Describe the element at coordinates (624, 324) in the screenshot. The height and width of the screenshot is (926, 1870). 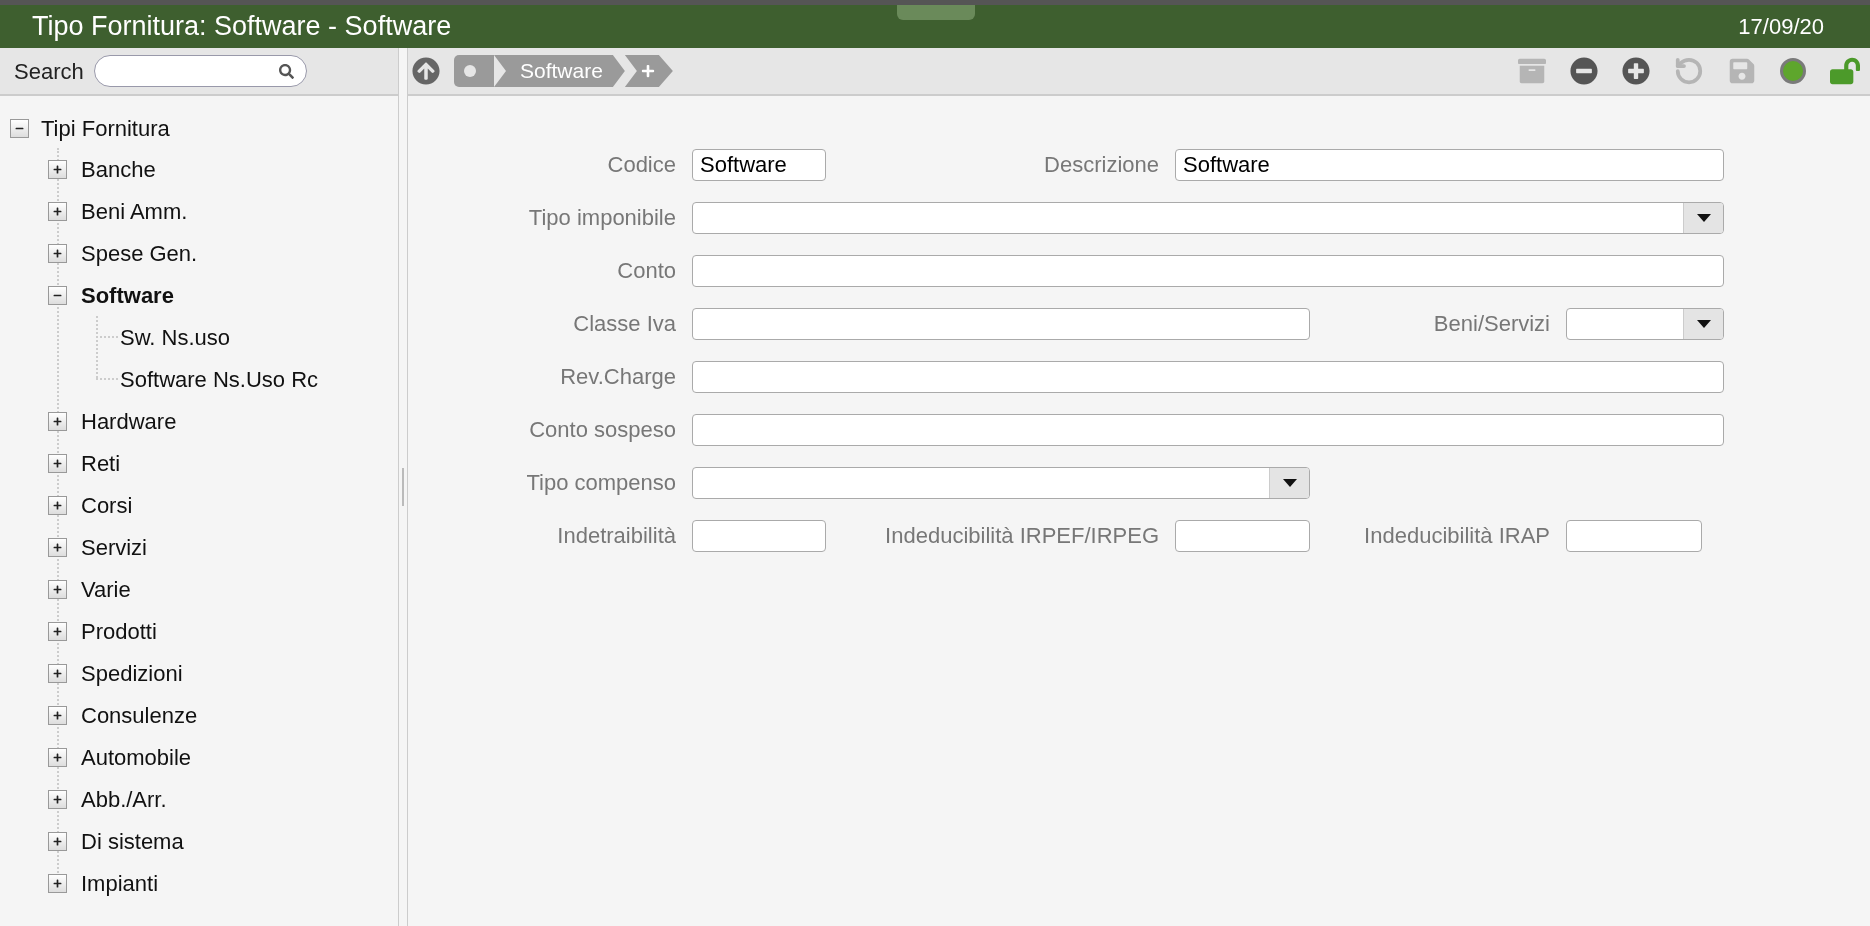
I see `field-label: Classe Iva` at that location.